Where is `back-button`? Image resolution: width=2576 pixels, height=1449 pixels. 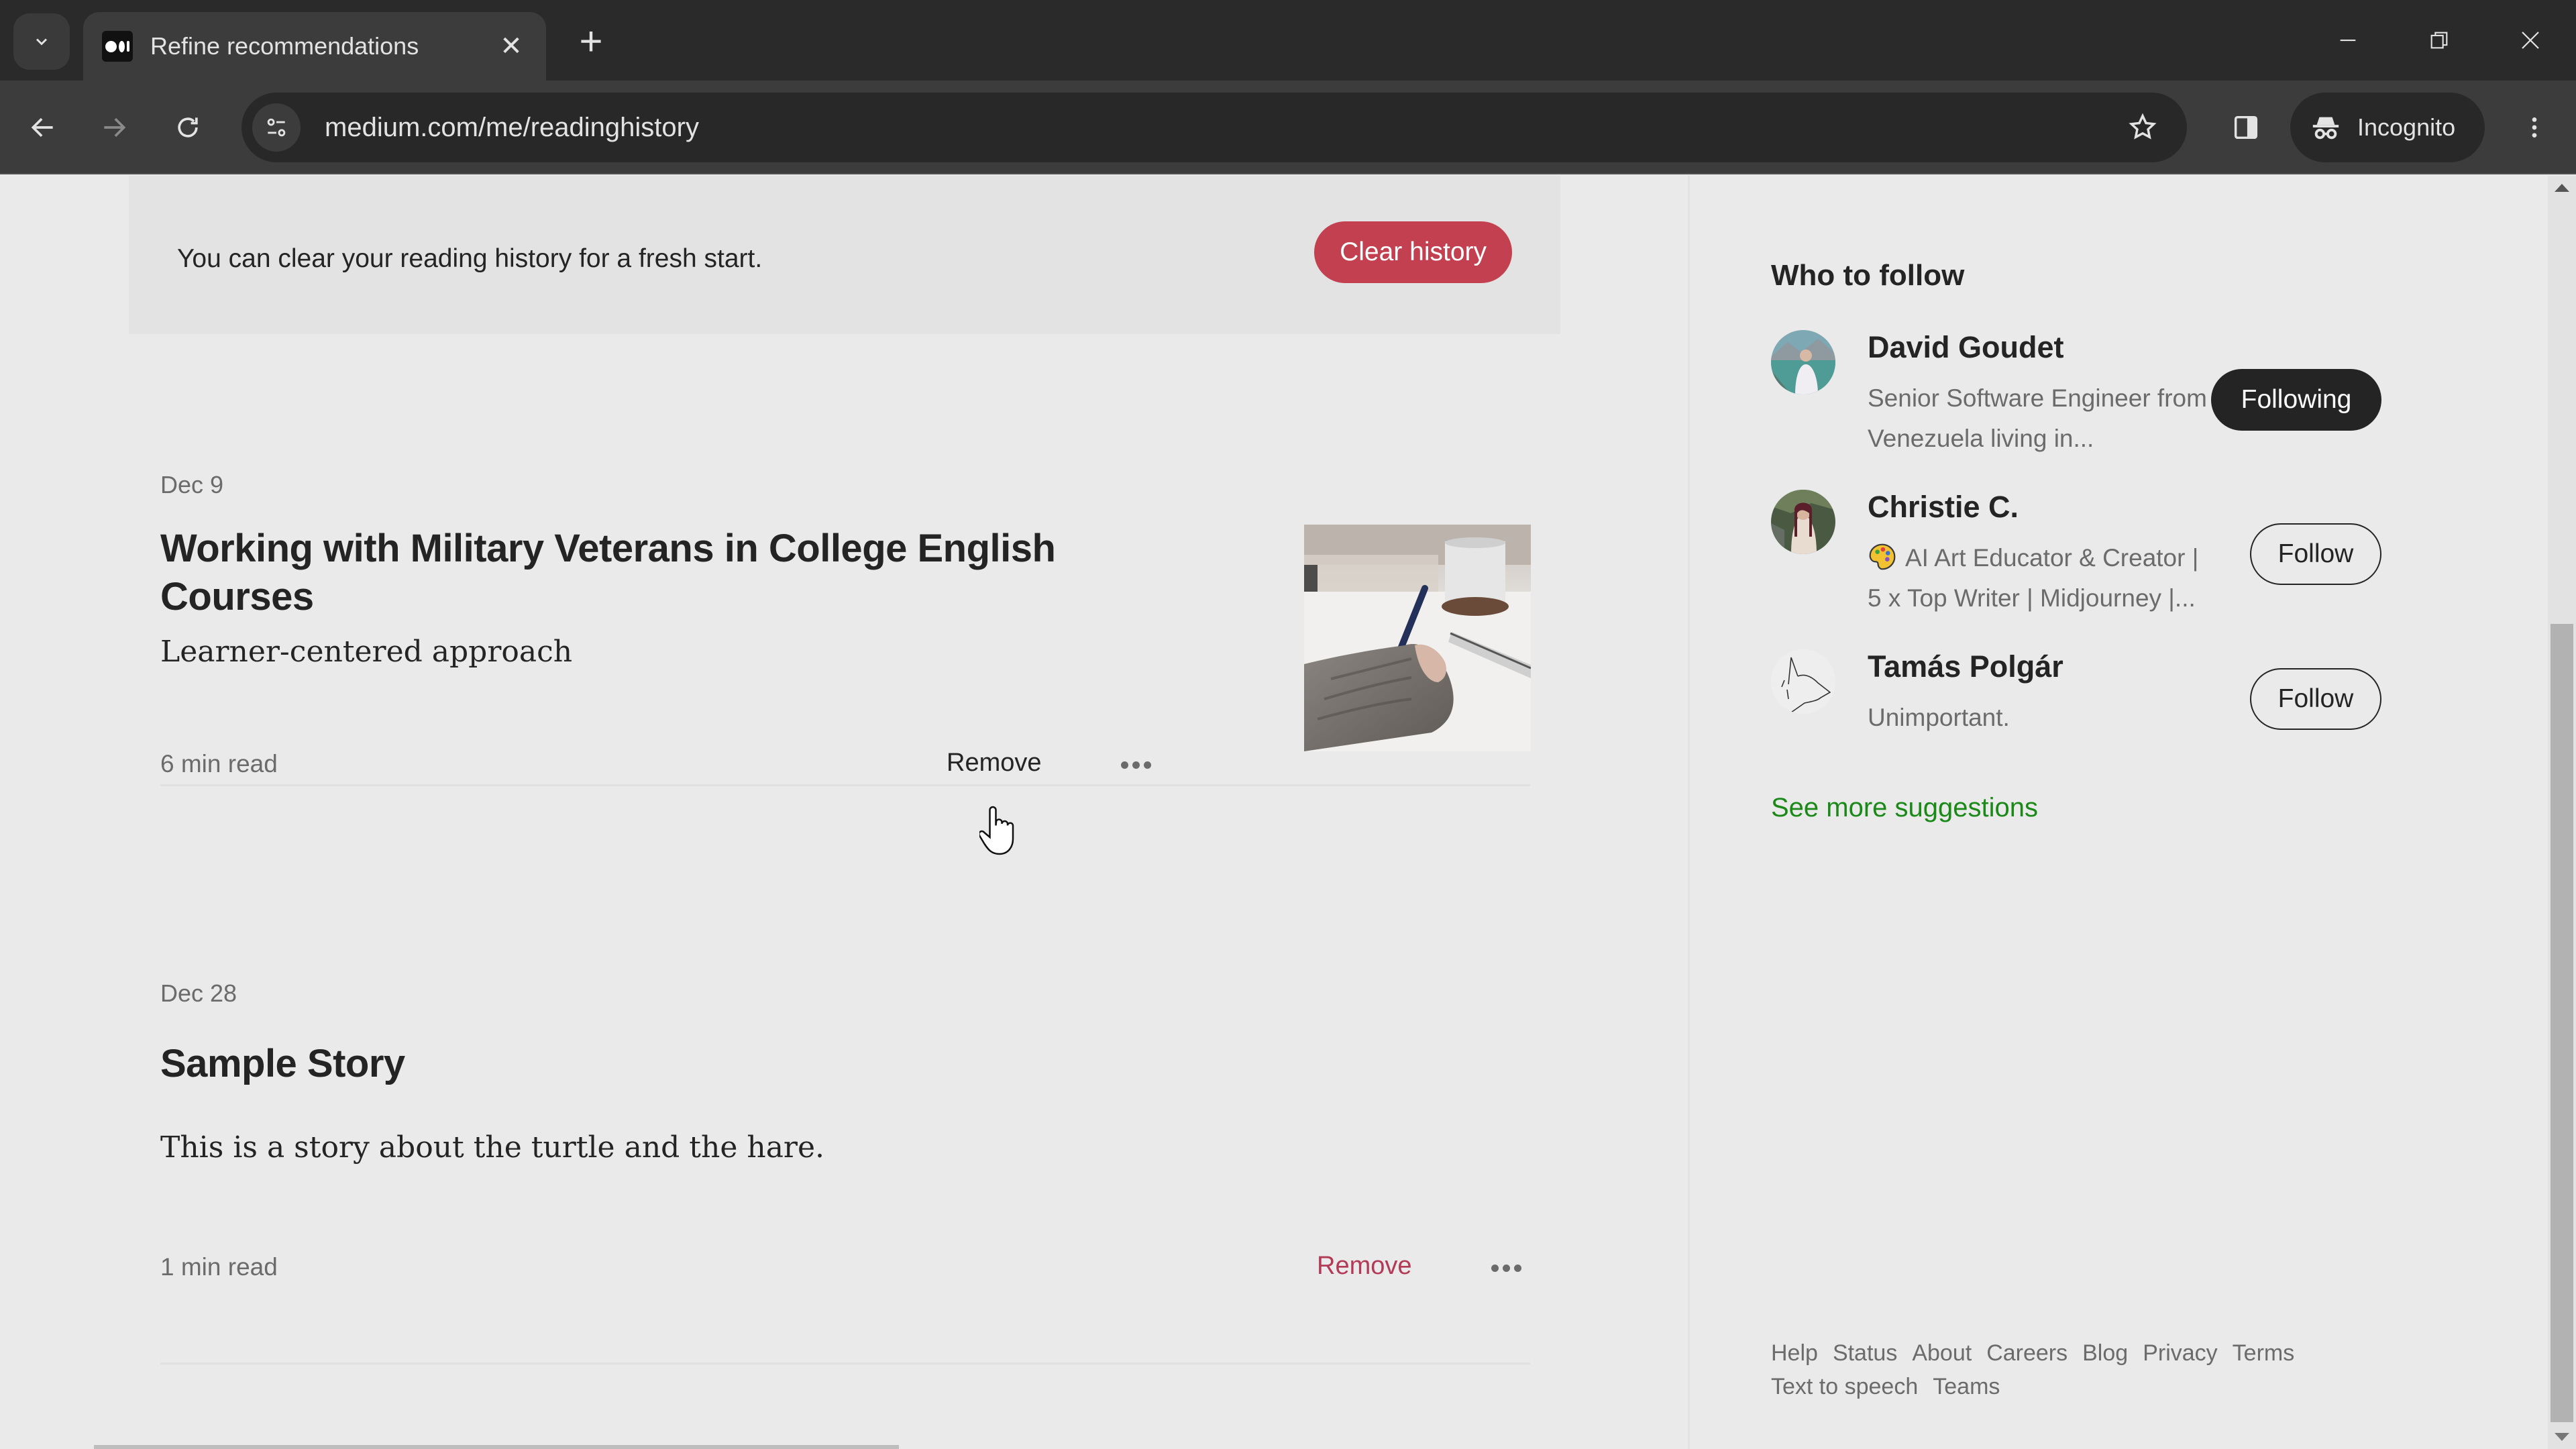
back-button is located at coordinates (43, 127).